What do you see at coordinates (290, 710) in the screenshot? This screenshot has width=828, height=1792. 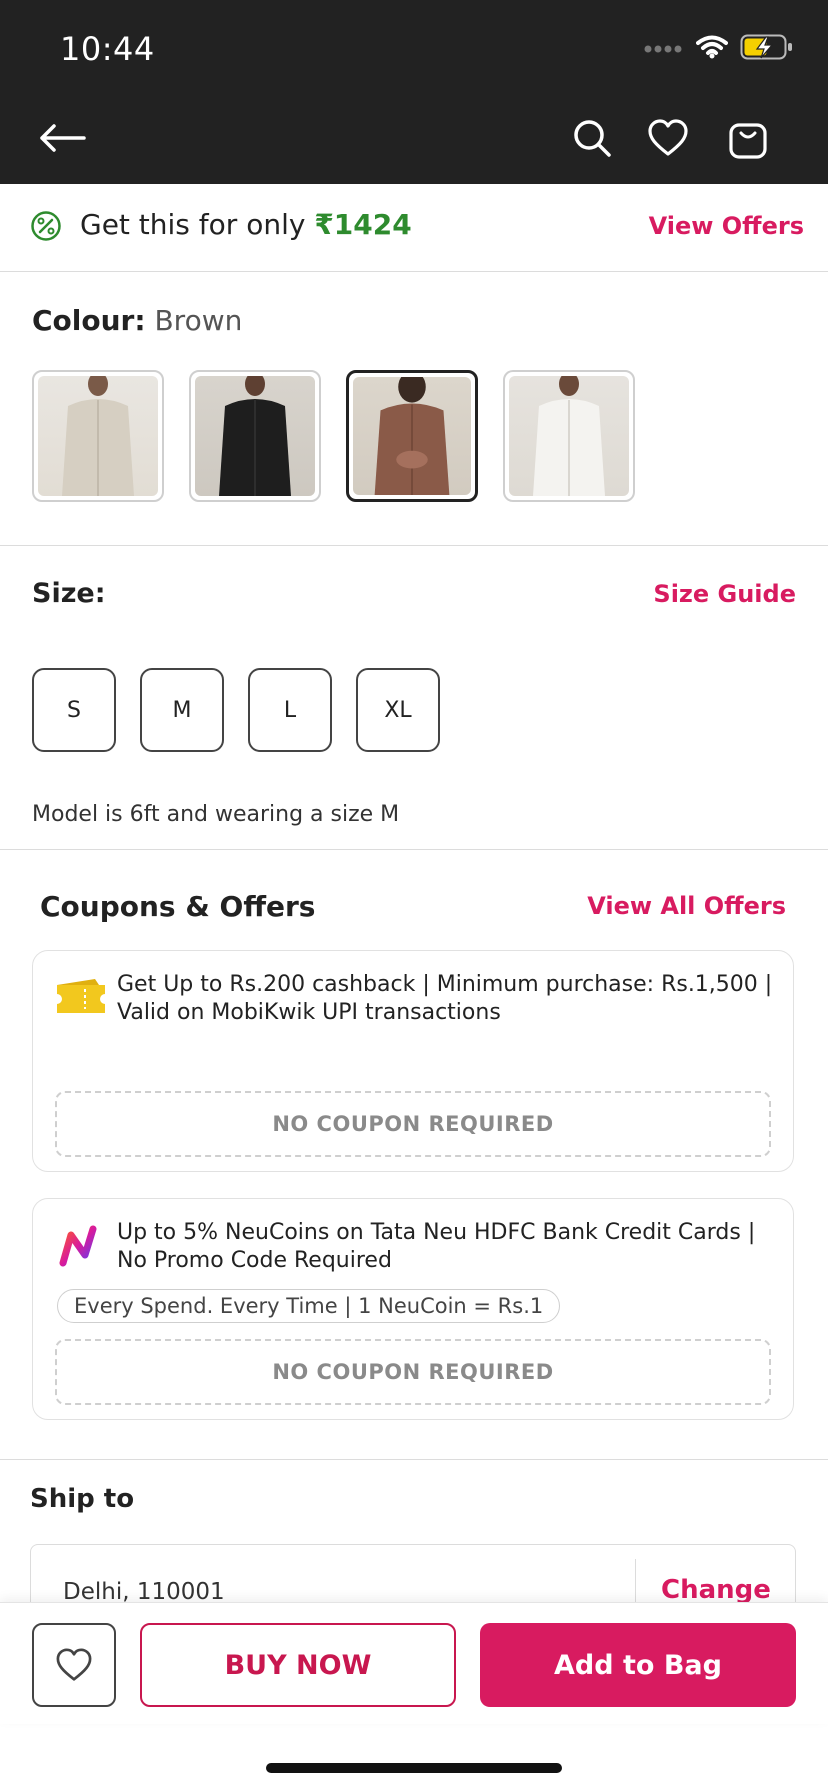 I see `size-option-l: L` at bounding box center [290, 710].